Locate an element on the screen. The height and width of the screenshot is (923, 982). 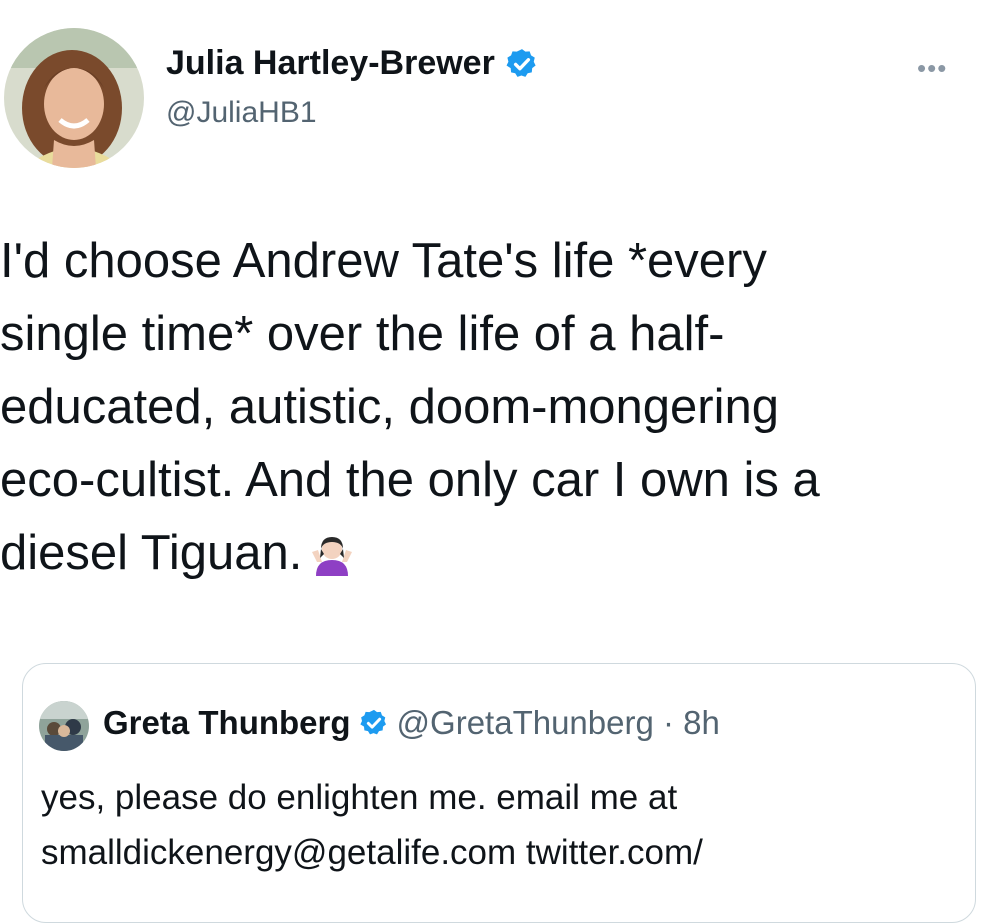
author-name-text: Julia Hartley-Brewer is located at coordinates (330, 63).